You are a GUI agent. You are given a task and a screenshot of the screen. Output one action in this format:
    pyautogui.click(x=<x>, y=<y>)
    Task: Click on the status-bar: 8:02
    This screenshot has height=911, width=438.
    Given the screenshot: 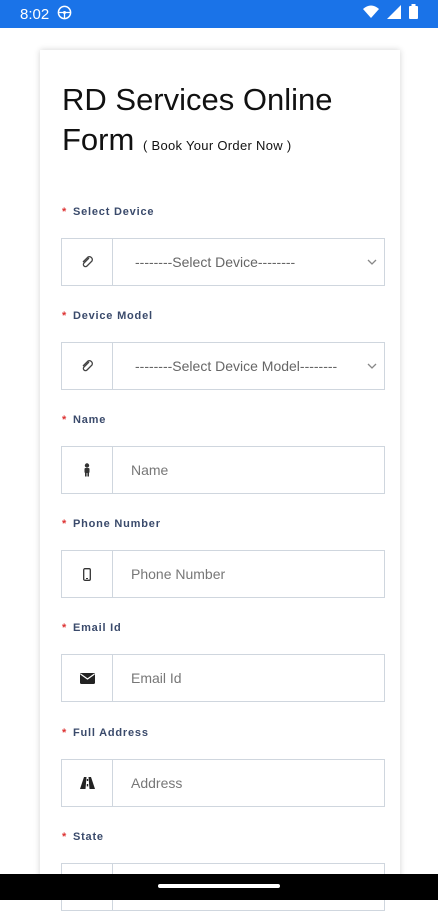 What is the action you would take?
    pyautogui.click(x=219, y=14)
    